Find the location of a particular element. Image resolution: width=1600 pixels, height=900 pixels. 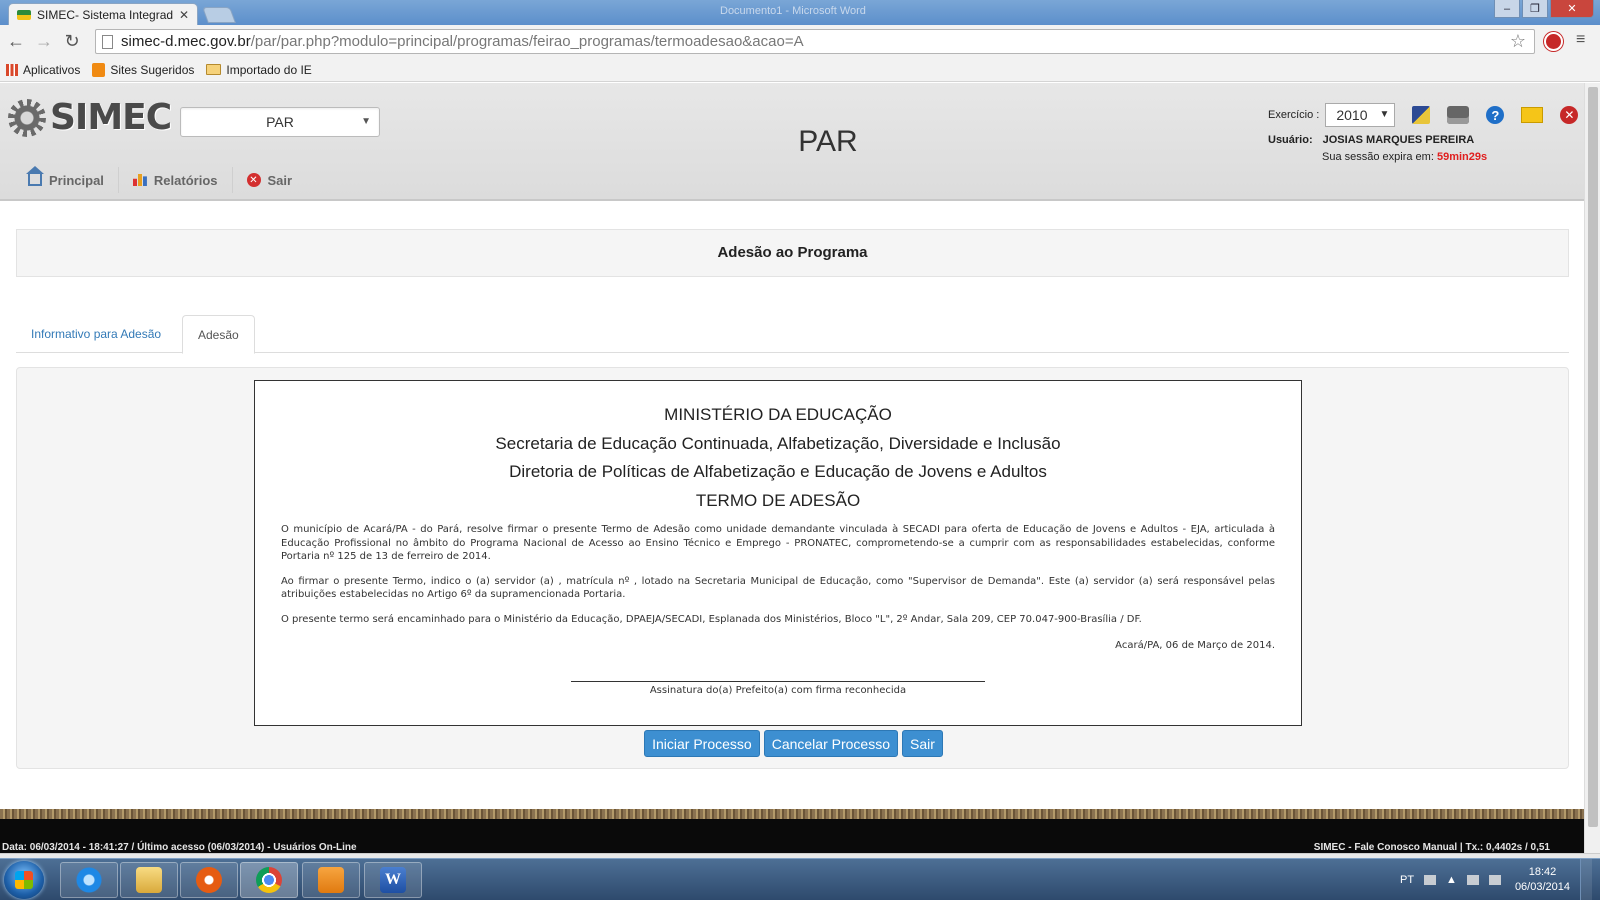

exit-button: Sair is located at coordinates (922, 743).